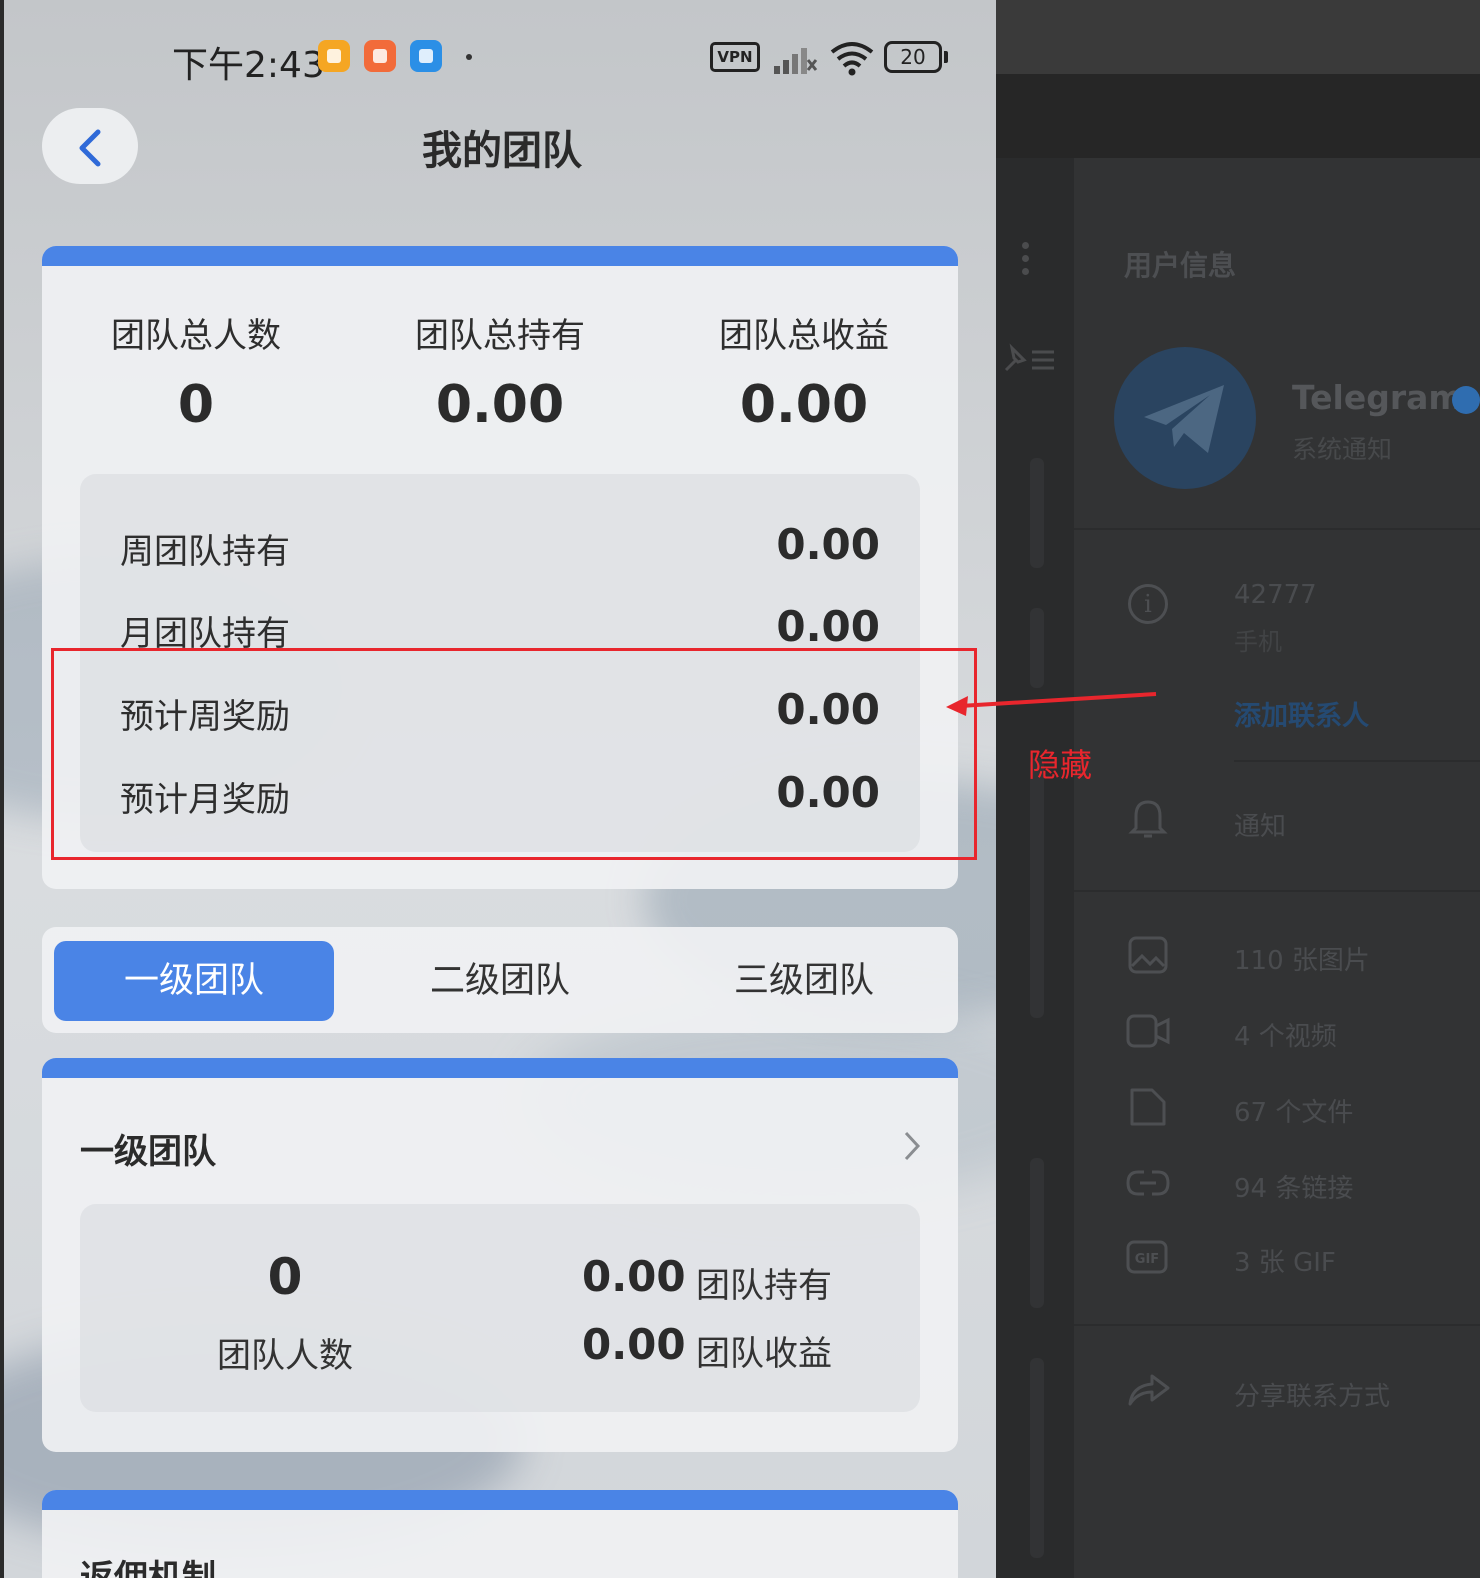  Describe the element at coordinates (194, 981) in the screenshot. I see `tab-level-1: 一级团队` at that location.